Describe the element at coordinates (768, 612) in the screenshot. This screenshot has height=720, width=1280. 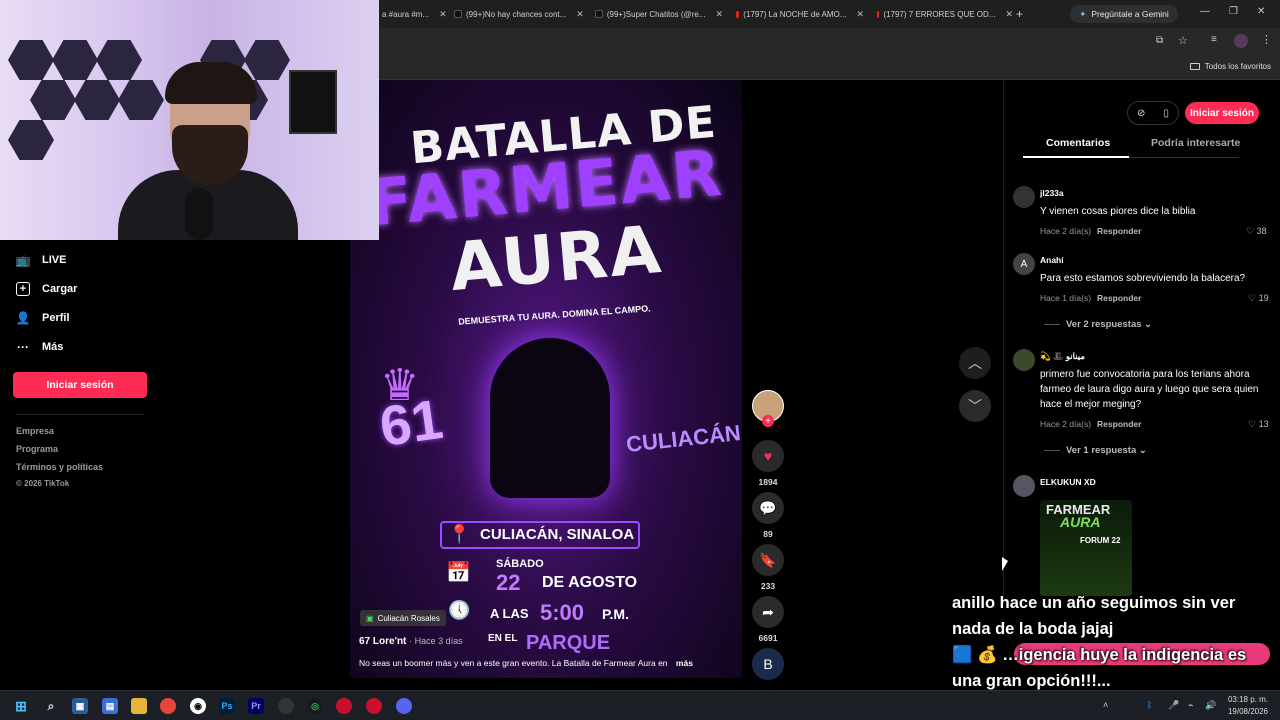
I see `share-button: ➦` at that location.